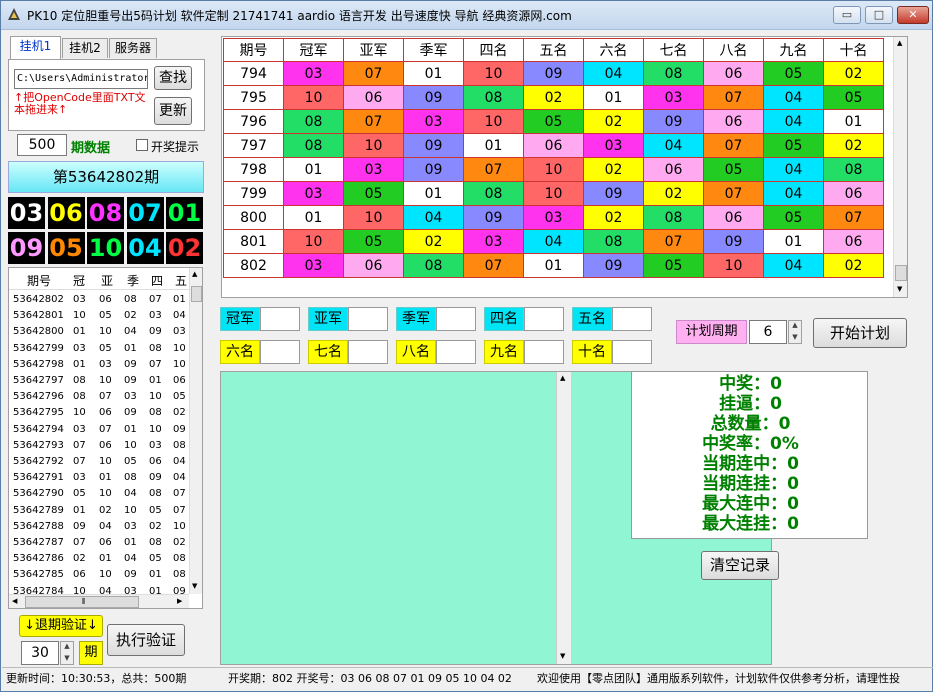 This screenshot has width=933, height=692. What do you see at coordinates (82, 602) in the screenshot?
I see `history-hscroll-thumb: ⦀` at bounding box center [82, 602].